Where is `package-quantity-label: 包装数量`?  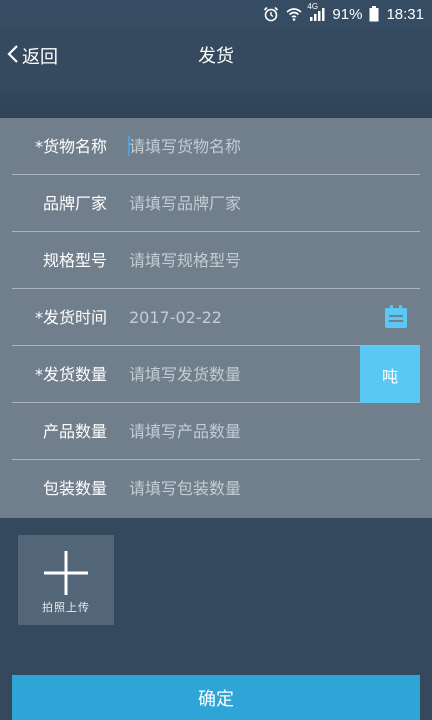 package-quantity-label: 包装数量 is located at coordinates (74, 488).